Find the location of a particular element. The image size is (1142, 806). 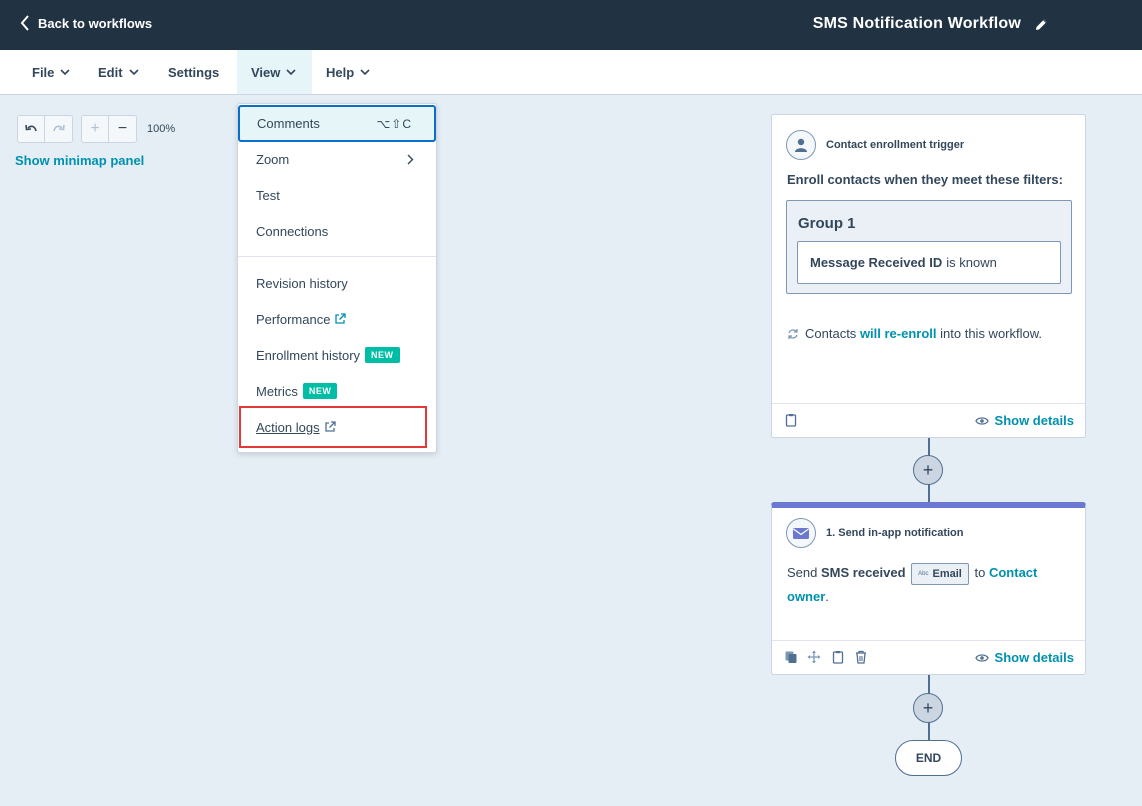

action-card-header: 1. Send in-app notification is located at coordinates (875, 533).